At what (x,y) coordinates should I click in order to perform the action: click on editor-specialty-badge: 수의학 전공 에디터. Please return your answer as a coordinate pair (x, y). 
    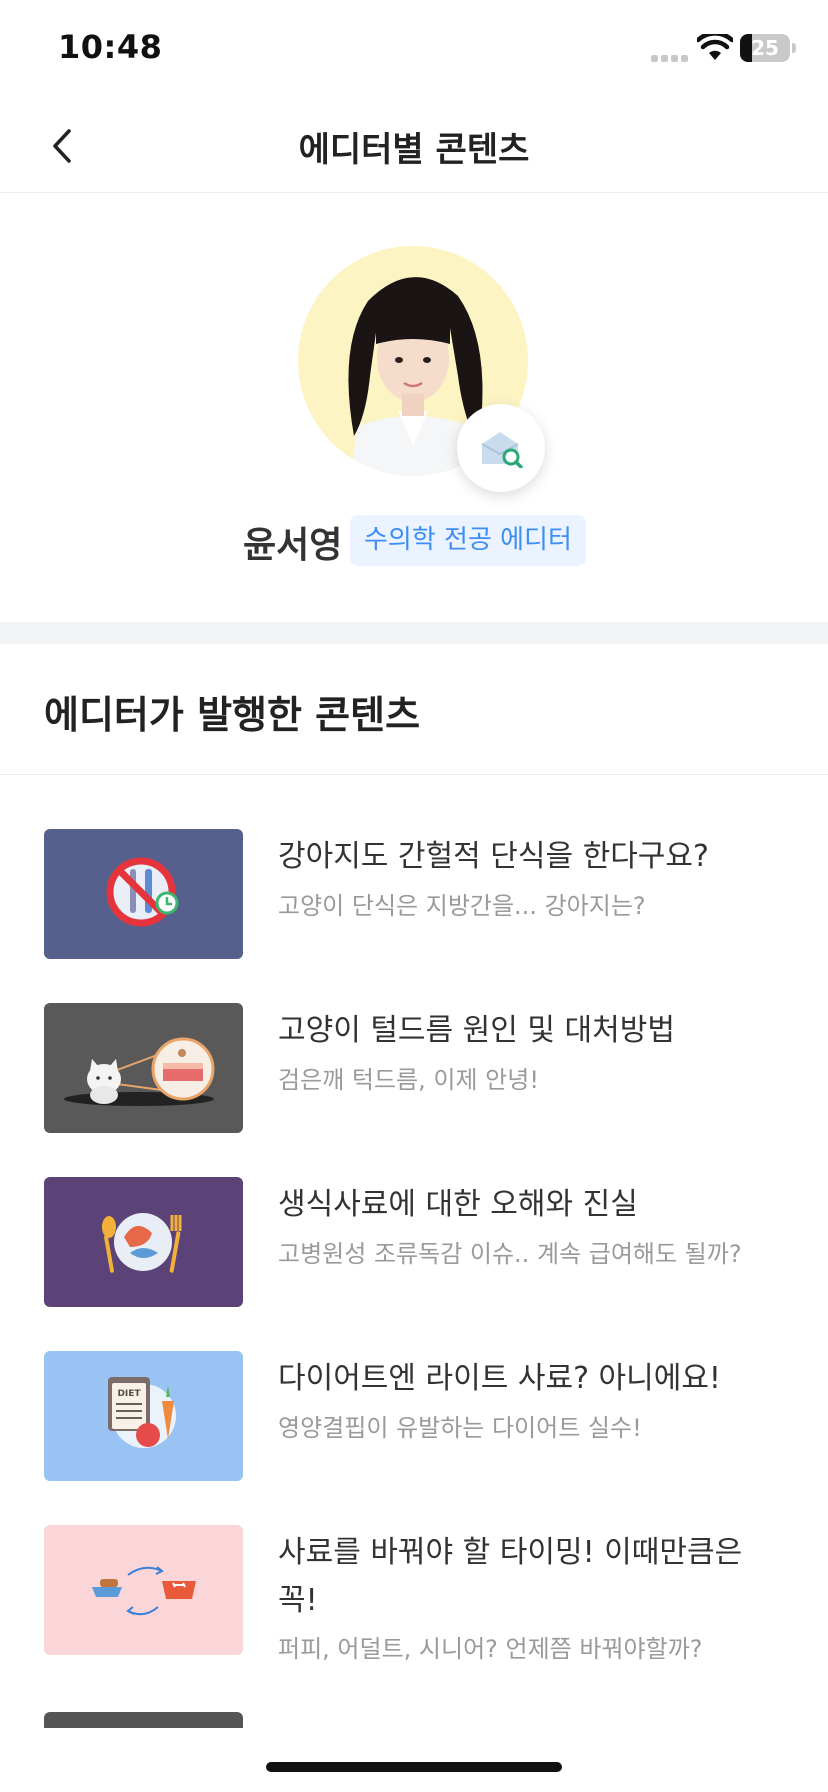
    Looking at the image, I should click on (468, 540).